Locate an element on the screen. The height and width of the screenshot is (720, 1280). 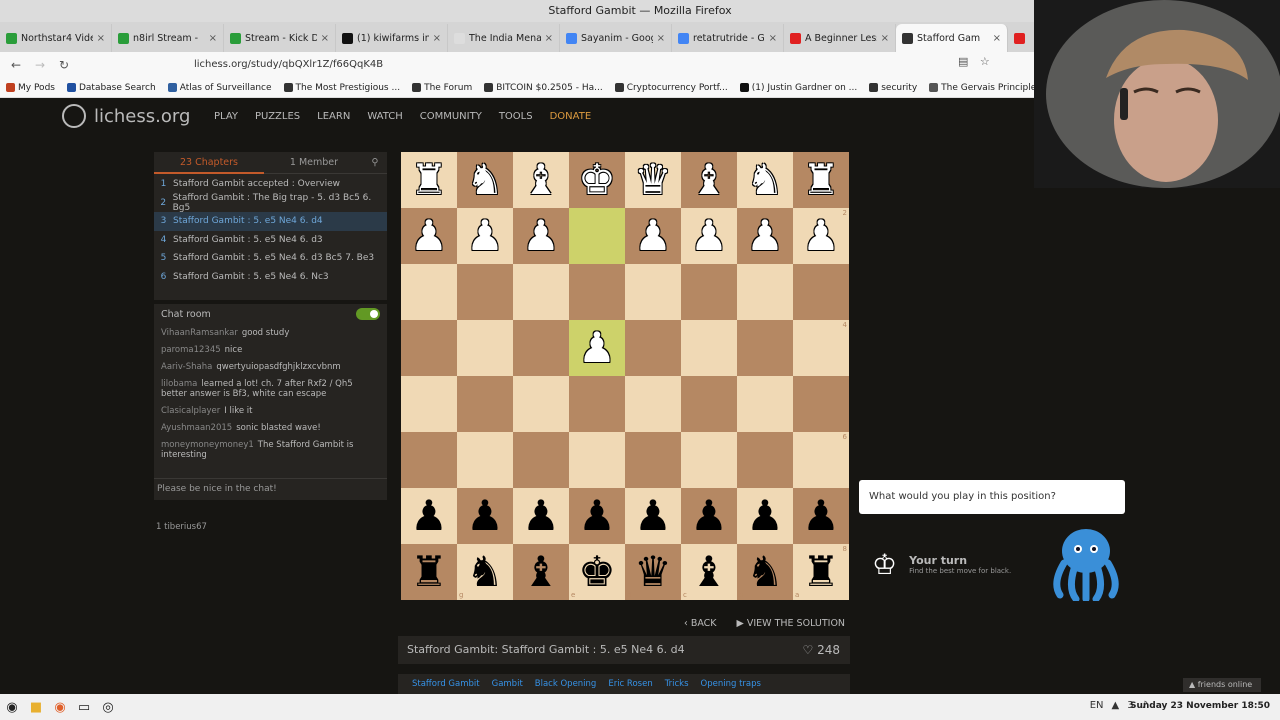
menu-icon: ◉ is located at coordinates (12, 707).